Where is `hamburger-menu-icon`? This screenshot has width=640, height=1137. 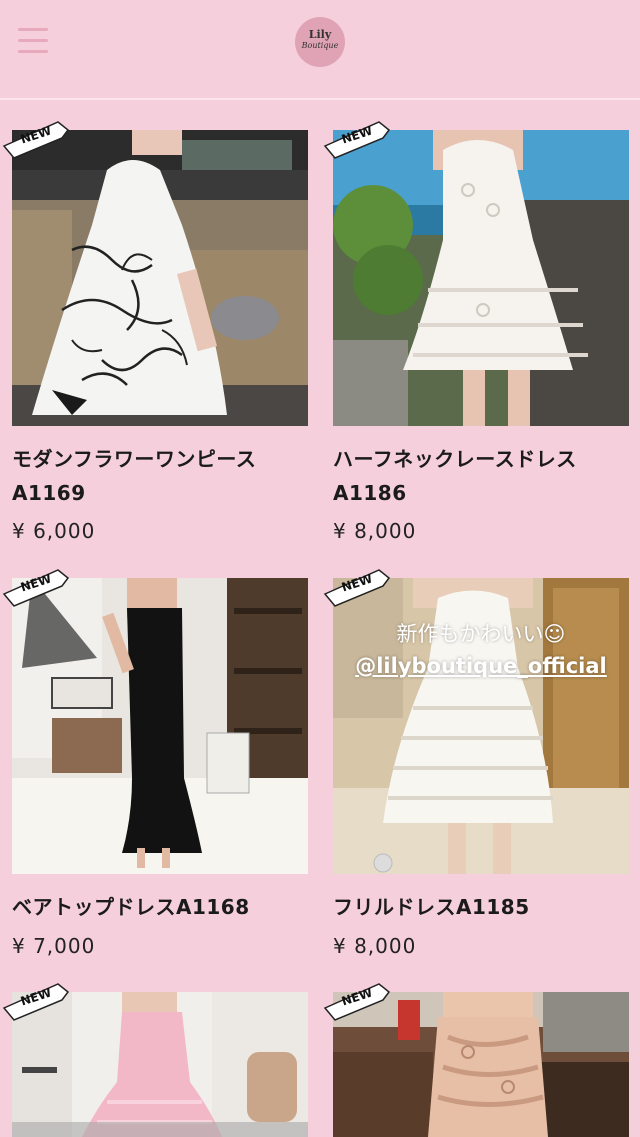 hamburger-menu-icon is located at coordinates (33, 42).